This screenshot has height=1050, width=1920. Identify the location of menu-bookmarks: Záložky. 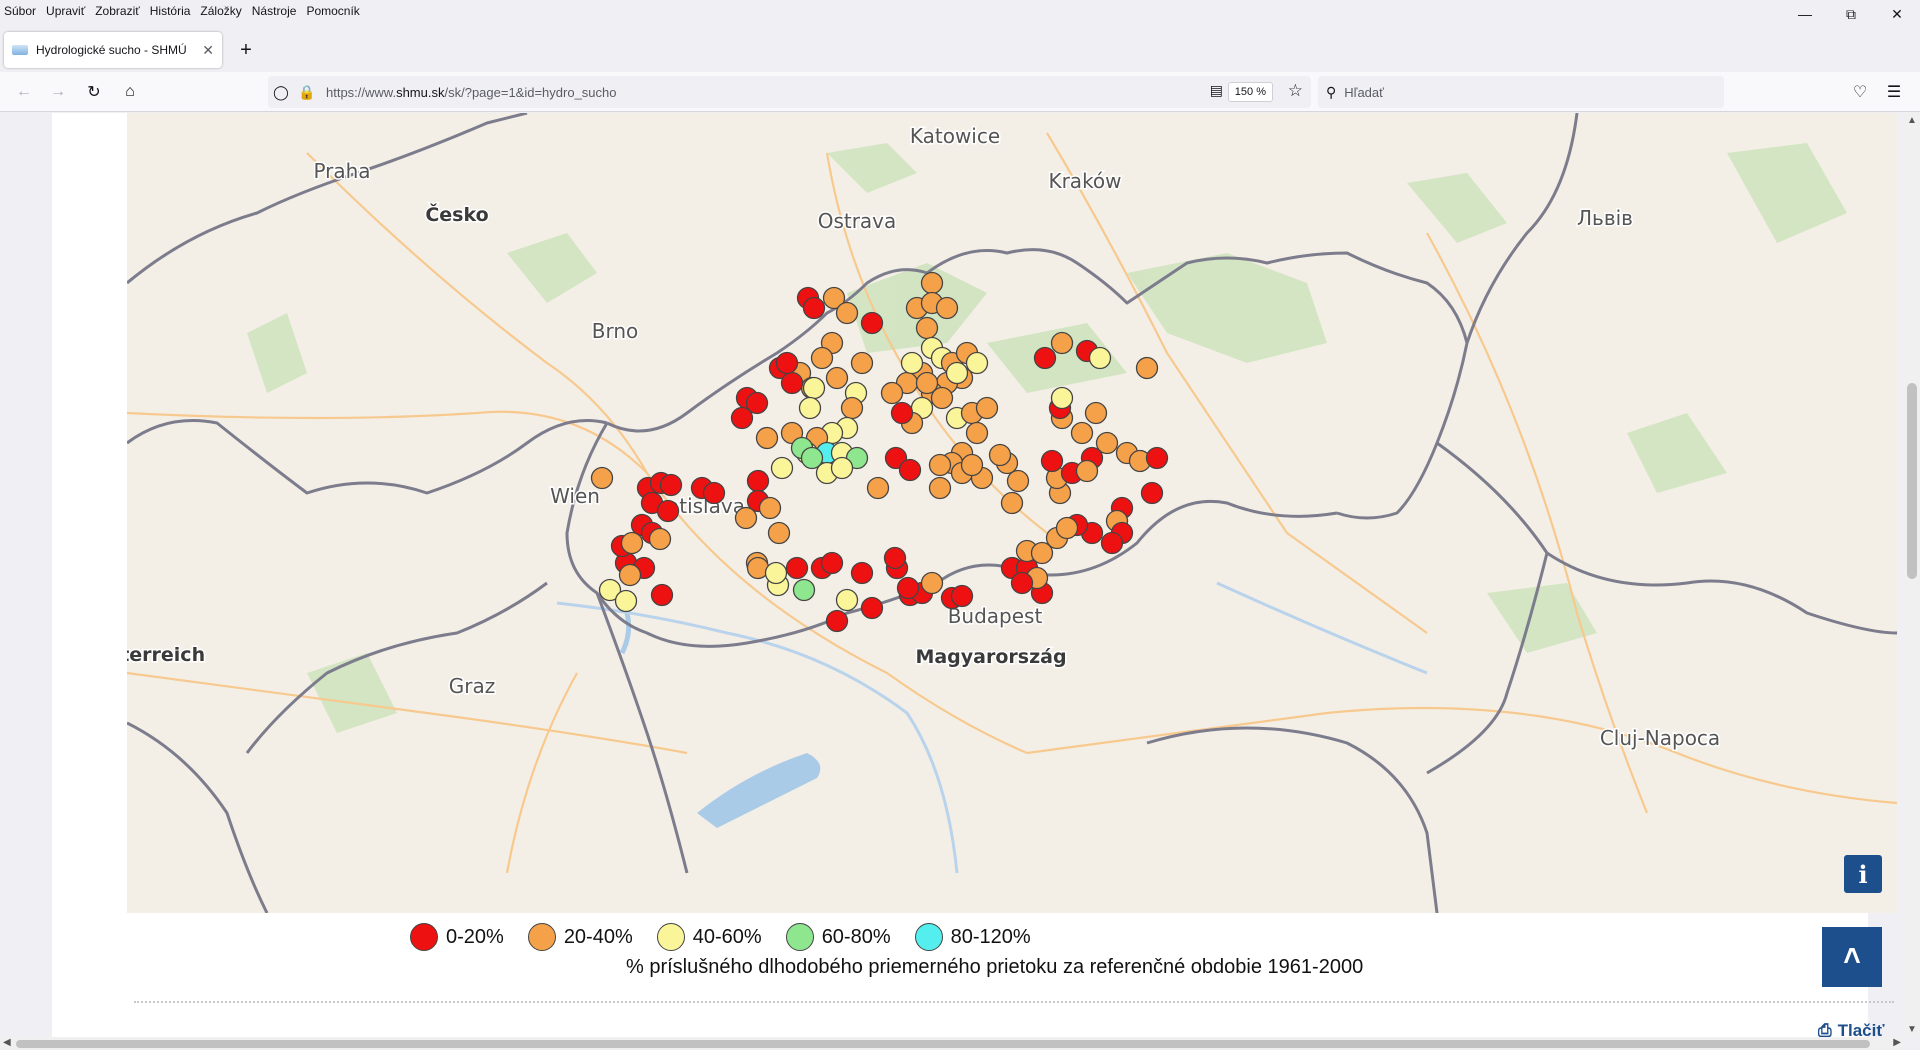
(220, 11).